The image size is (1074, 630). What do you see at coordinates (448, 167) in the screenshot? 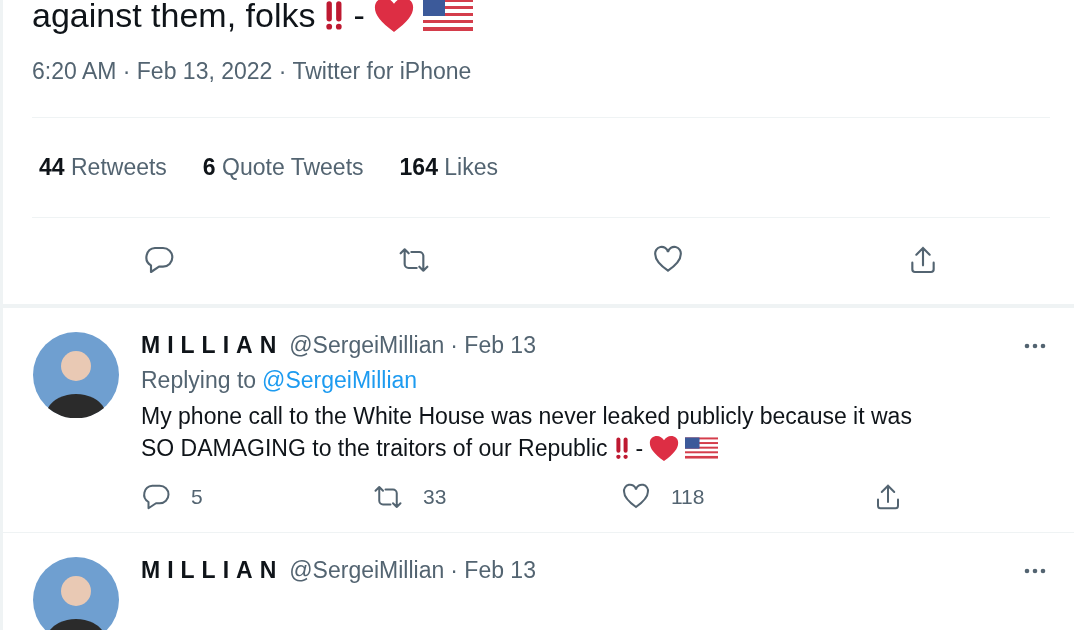
I see `stat-link: 164 Likes` at bounding box center [448, 167].